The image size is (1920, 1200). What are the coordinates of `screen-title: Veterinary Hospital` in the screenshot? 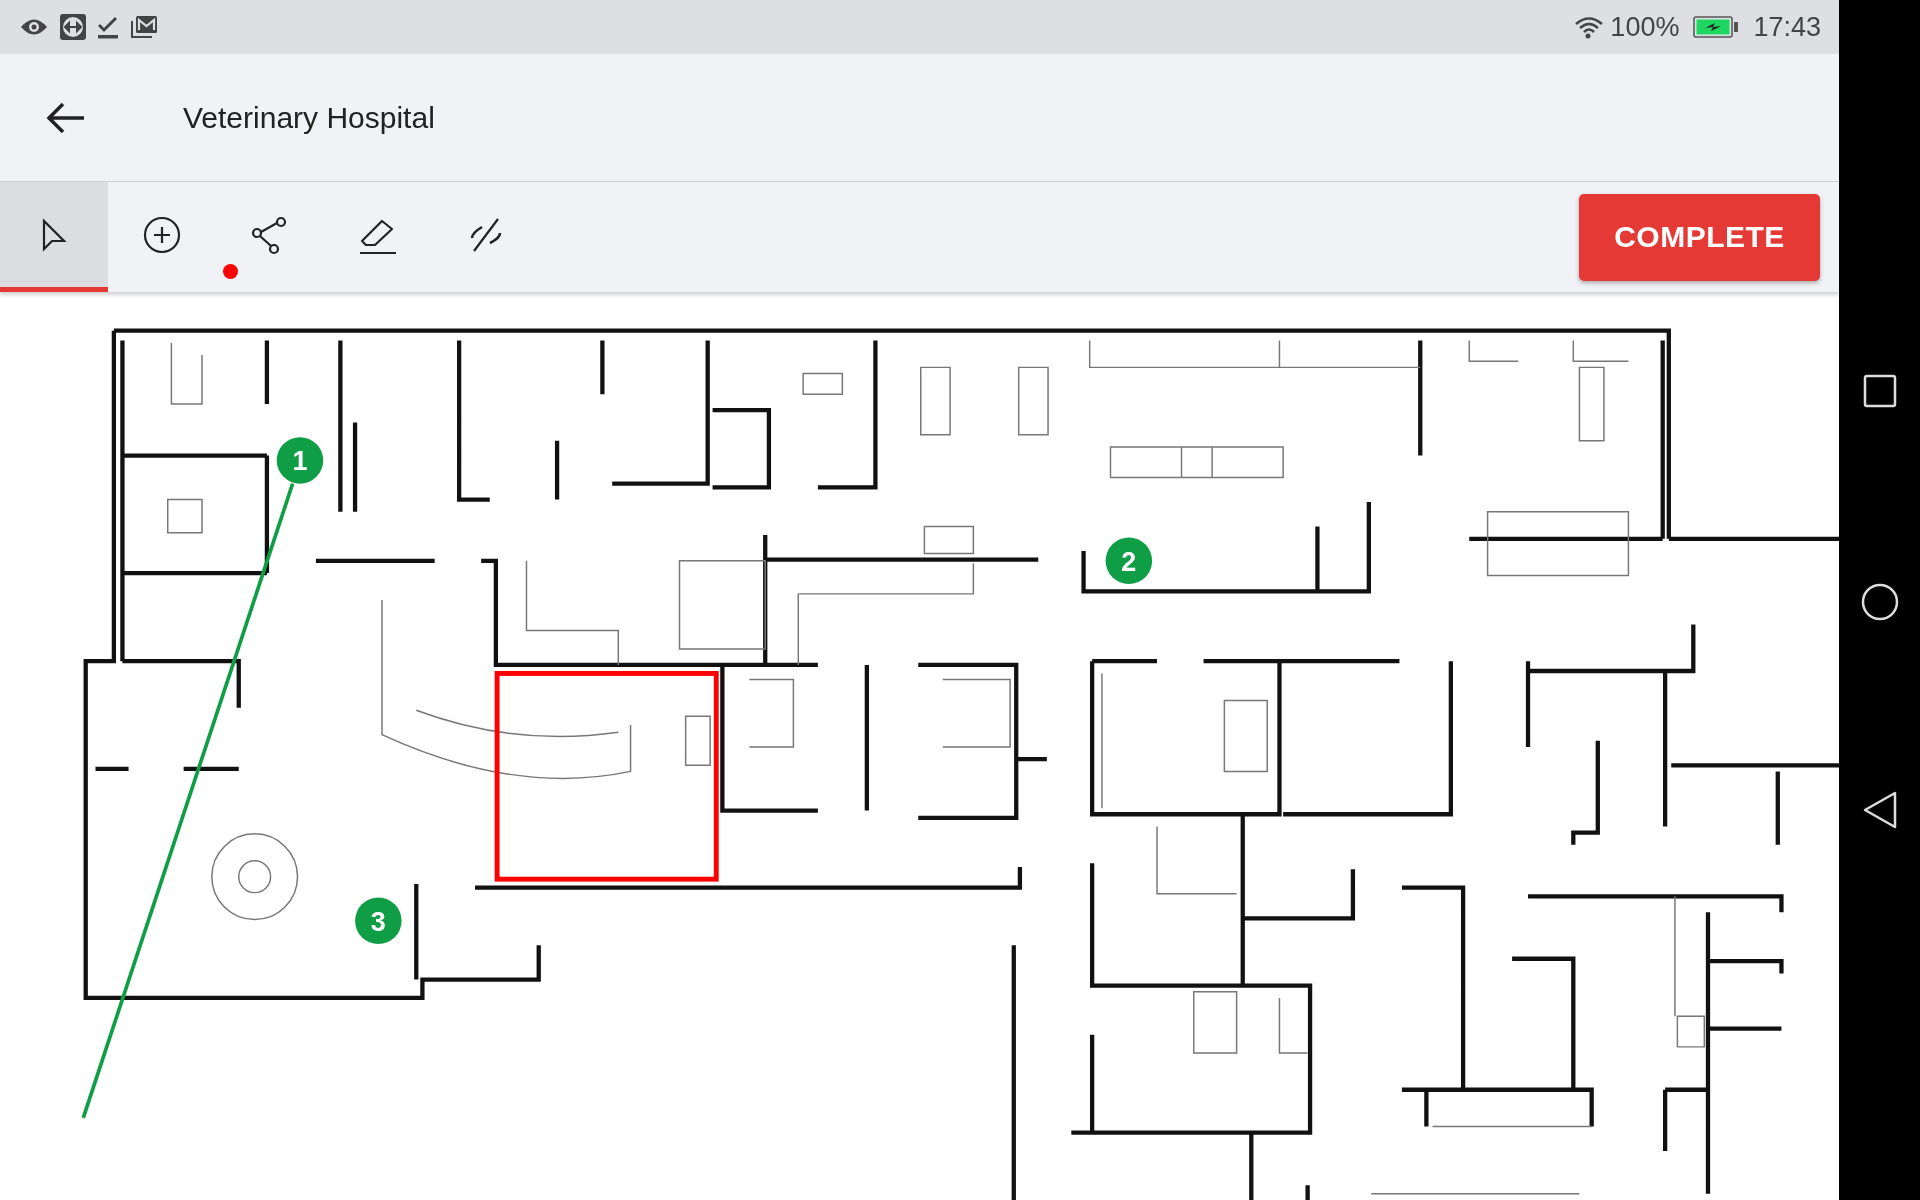 It's located at (309, 117).